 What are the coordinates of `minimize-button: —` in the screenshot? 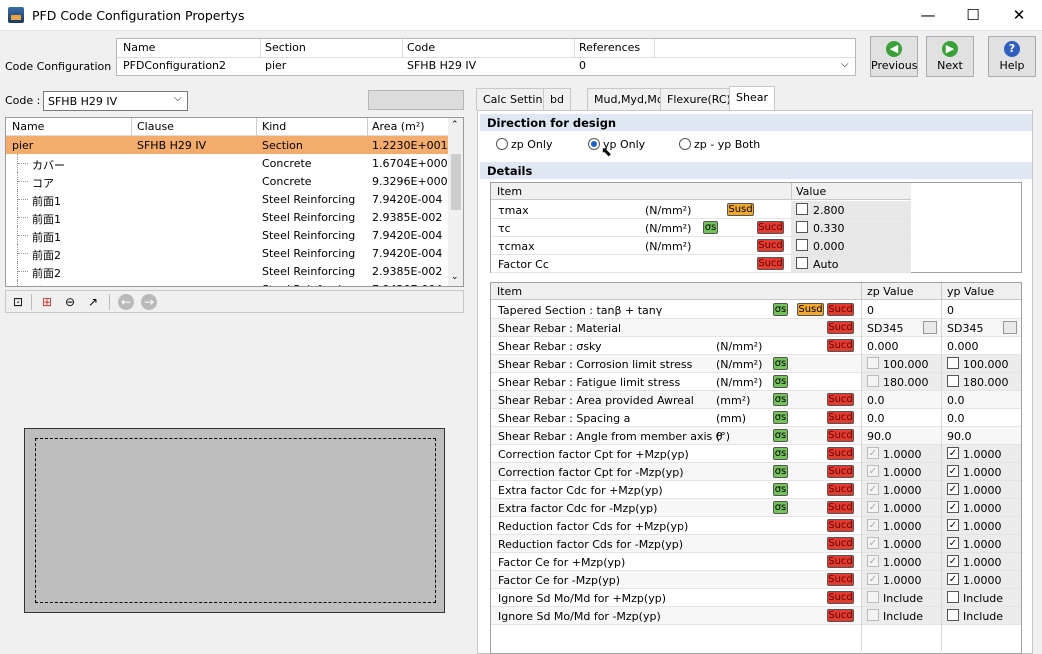 It's located at (928, 15).